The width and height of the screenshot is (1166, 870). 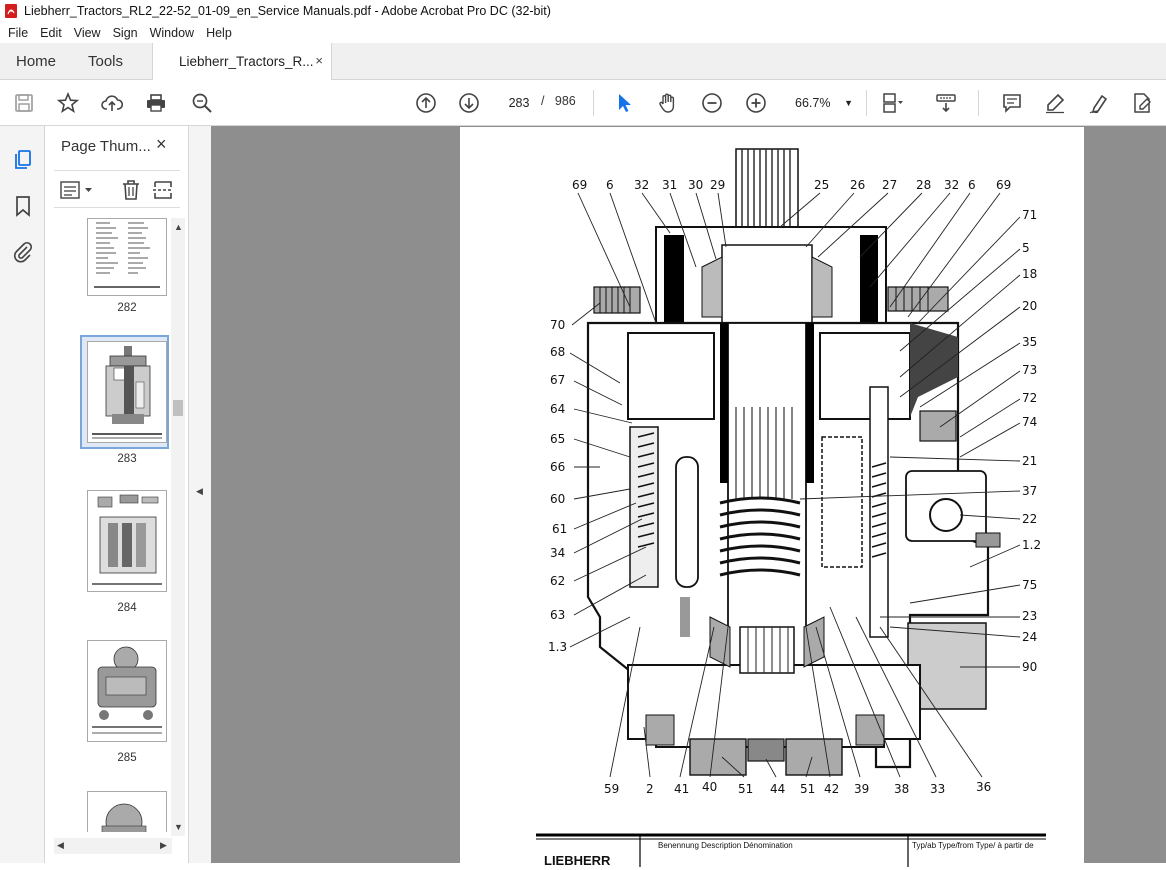 What do you see at coordinates (1029, 461) in the screenshot?
I see `callout-label: 21` at bounding box center [1029, 461].